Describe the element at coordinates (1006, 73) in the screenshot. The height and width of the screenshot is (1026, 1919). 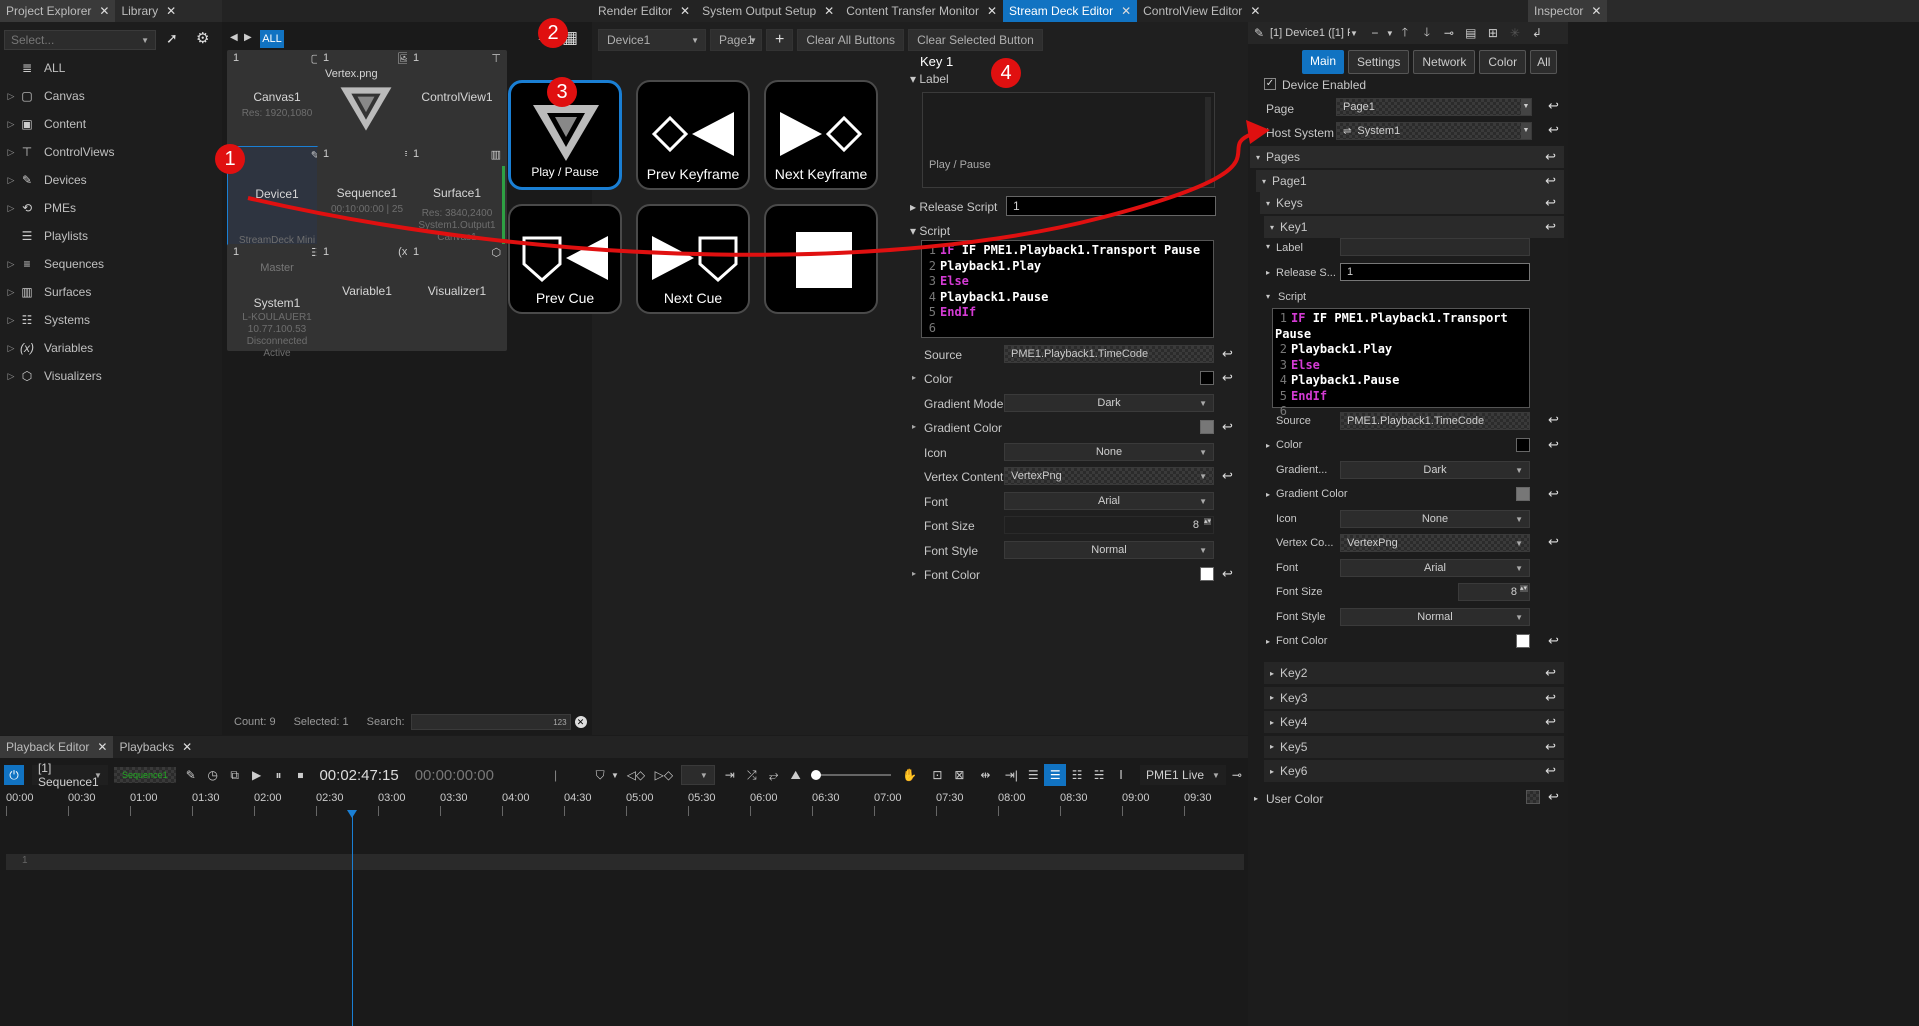
I see `callout-4: 4` at that location.